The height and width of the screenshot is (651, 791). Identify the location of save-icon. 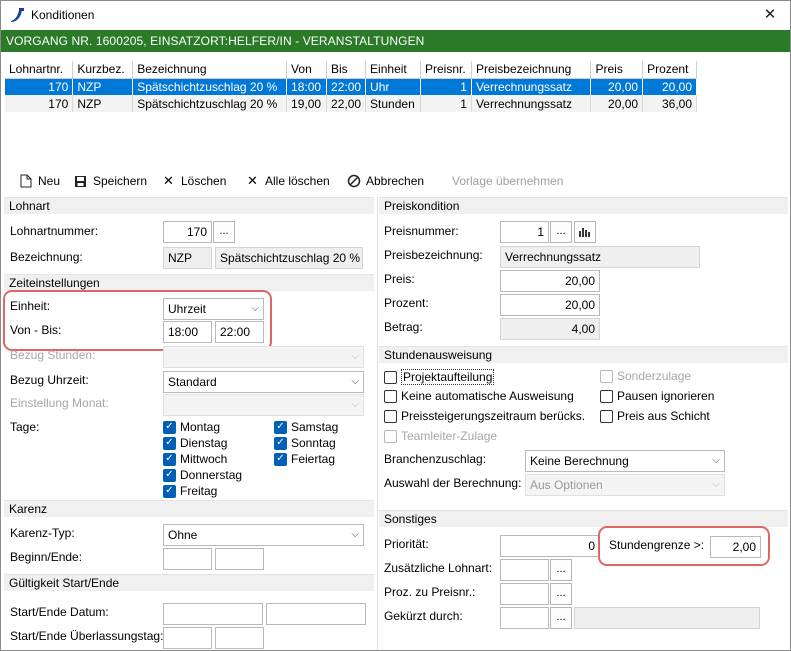
(80, 181).